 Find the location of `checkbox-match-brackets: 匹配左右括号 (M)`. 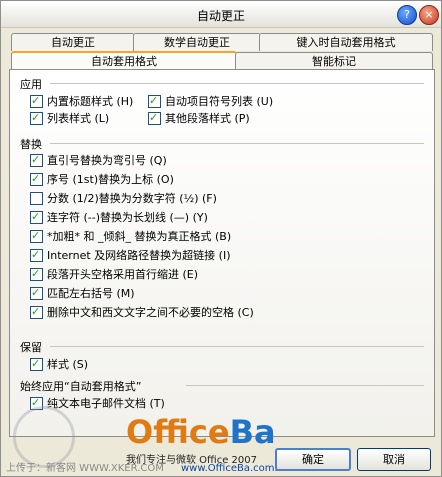

checkbox-match-brackets: 匹配左右括号 (M) is located at coordinates (82, 293).